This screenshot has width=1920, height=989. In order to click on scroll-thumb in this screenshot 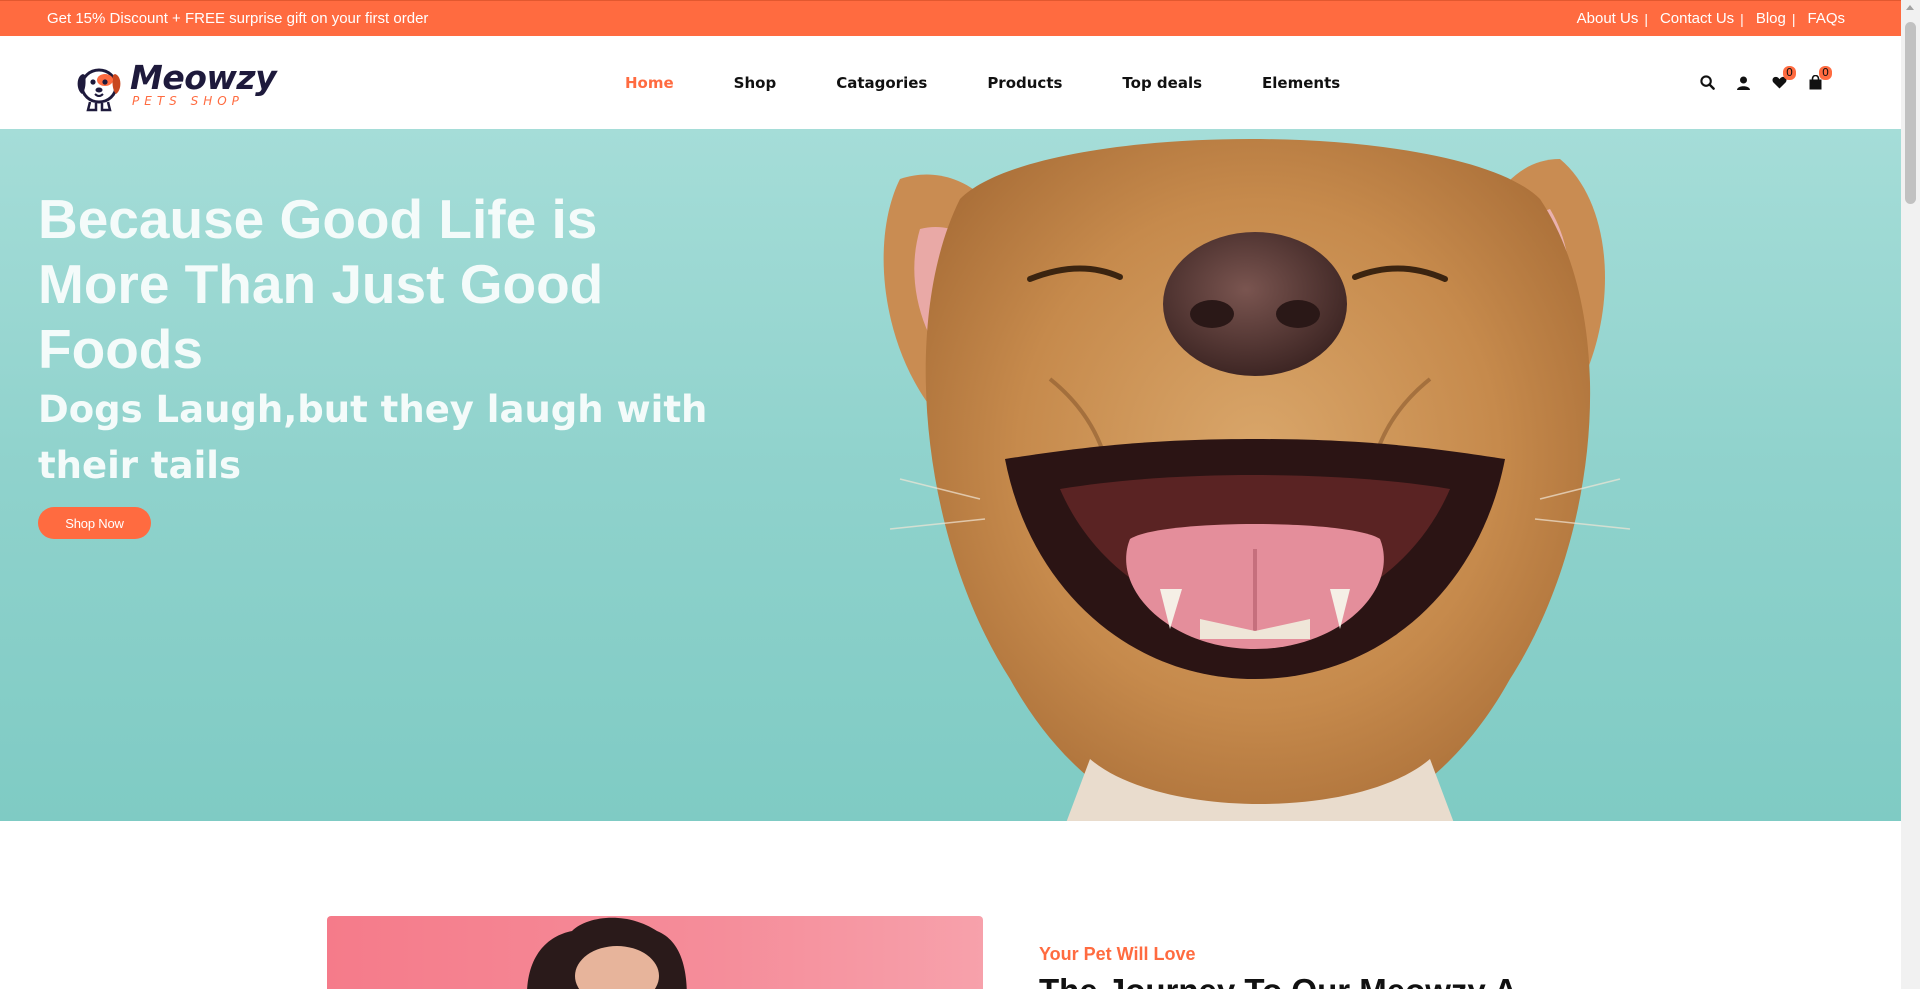, I will do `click(1910, 113)`.